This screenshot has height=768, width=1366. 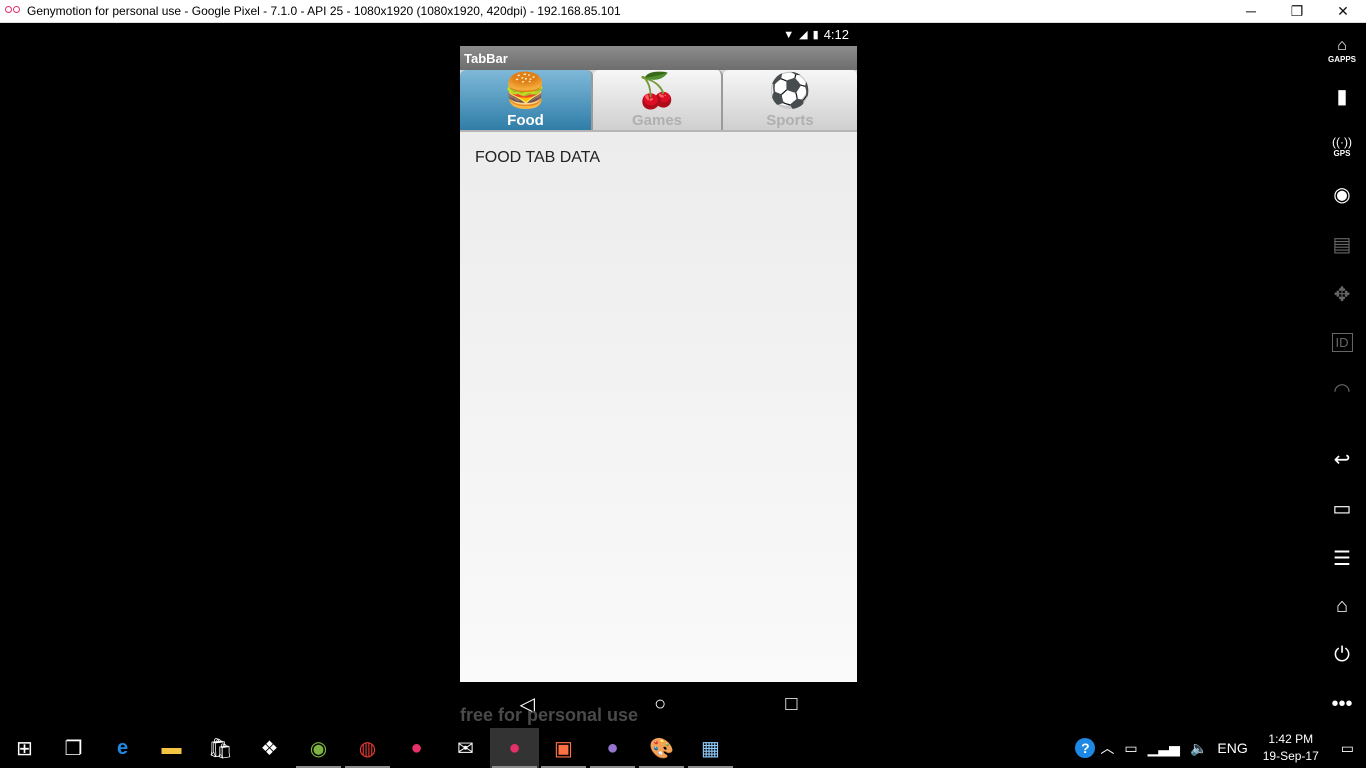 I want to click on soccer-ball-icon: ⚽, so click(x=790, y=91).